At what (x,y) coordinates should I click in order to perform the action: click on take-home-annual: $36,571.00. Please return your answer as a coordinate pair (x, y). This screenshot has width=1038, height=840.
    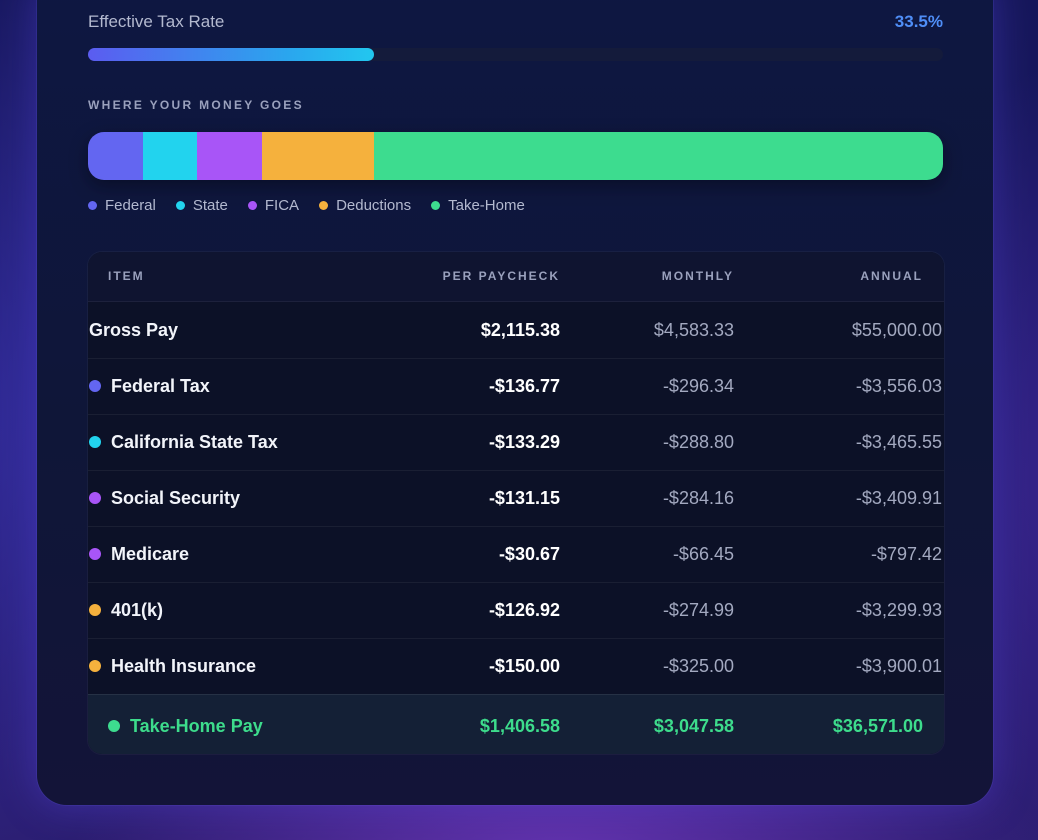
    Looking at the image, I should click on (877, 726).